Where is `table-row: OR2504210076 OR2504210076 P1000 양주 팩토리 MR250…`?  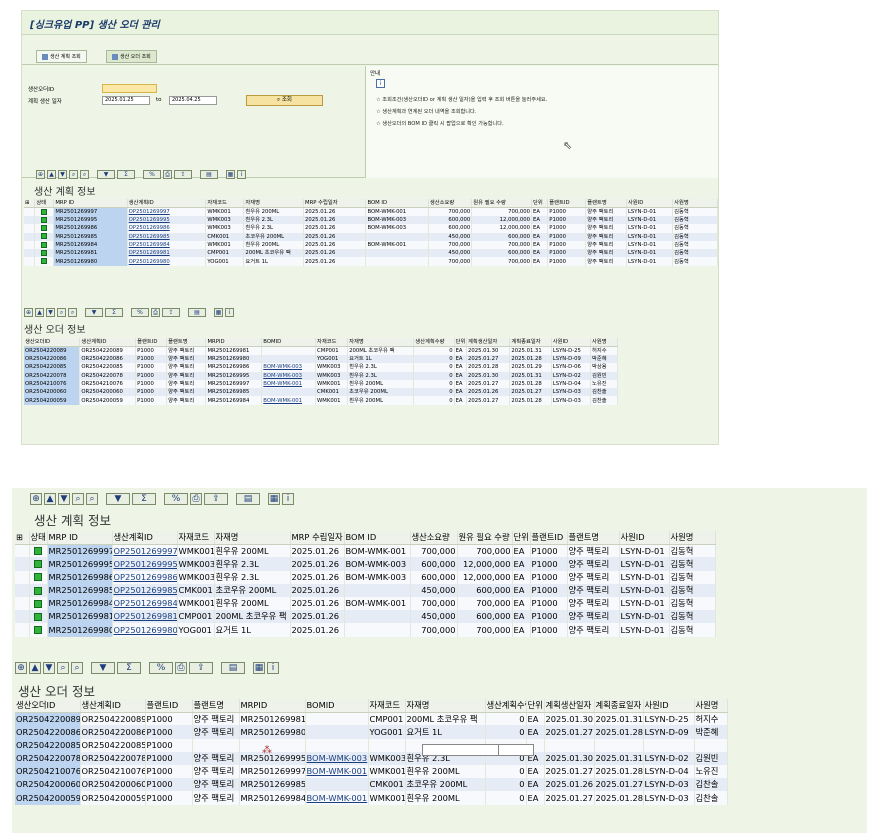 table-row: OR2504210076 OR2504210076 P1000 양주 팩토리 MR250… is located at coordinates (321, 384).